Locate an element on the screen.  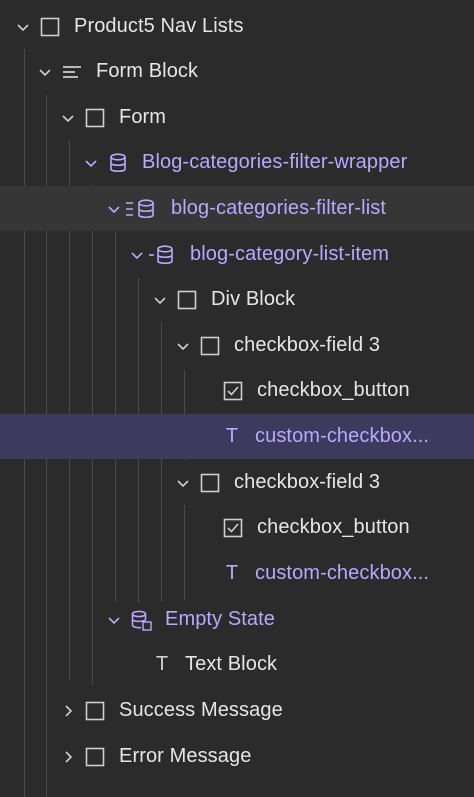
tree-row-error-message: Error Message is located at coordinates (237, 756).